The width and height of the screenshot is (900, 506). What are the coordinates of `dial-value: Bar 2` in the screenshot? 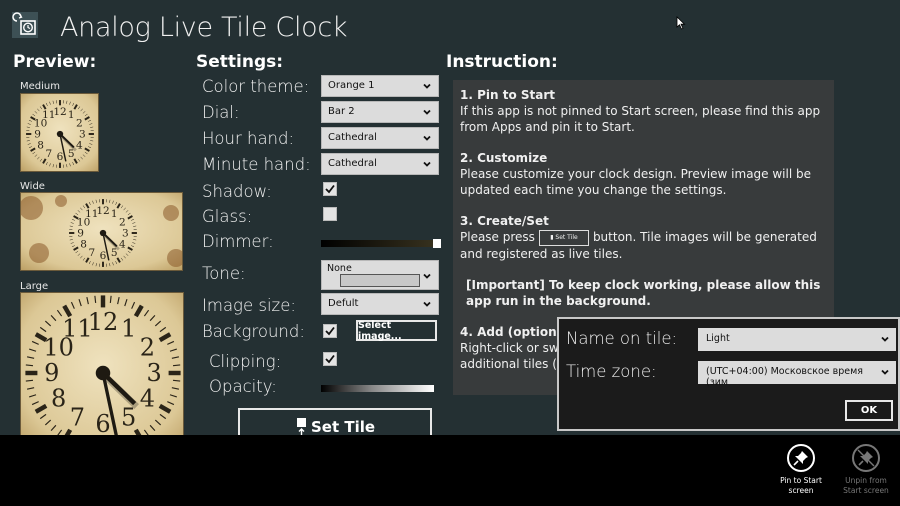 It's located at (341, 111).